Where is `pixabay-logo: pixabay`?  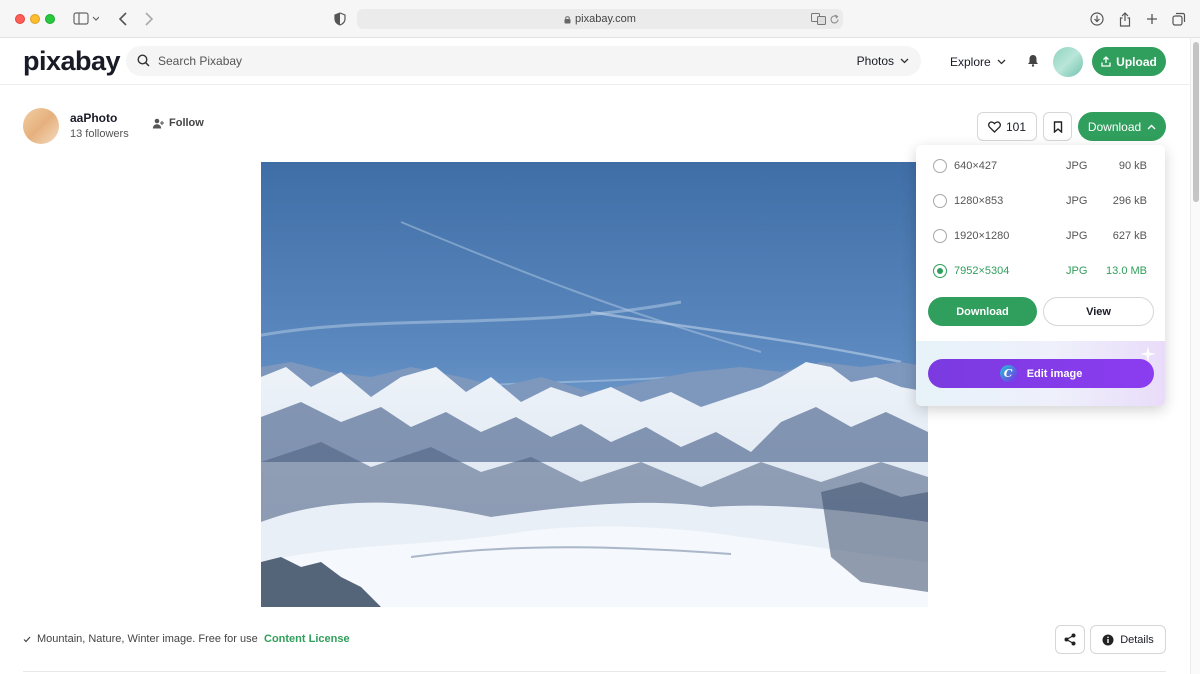 pixabay-logo: pixabay is located at coordinates (72, 61).